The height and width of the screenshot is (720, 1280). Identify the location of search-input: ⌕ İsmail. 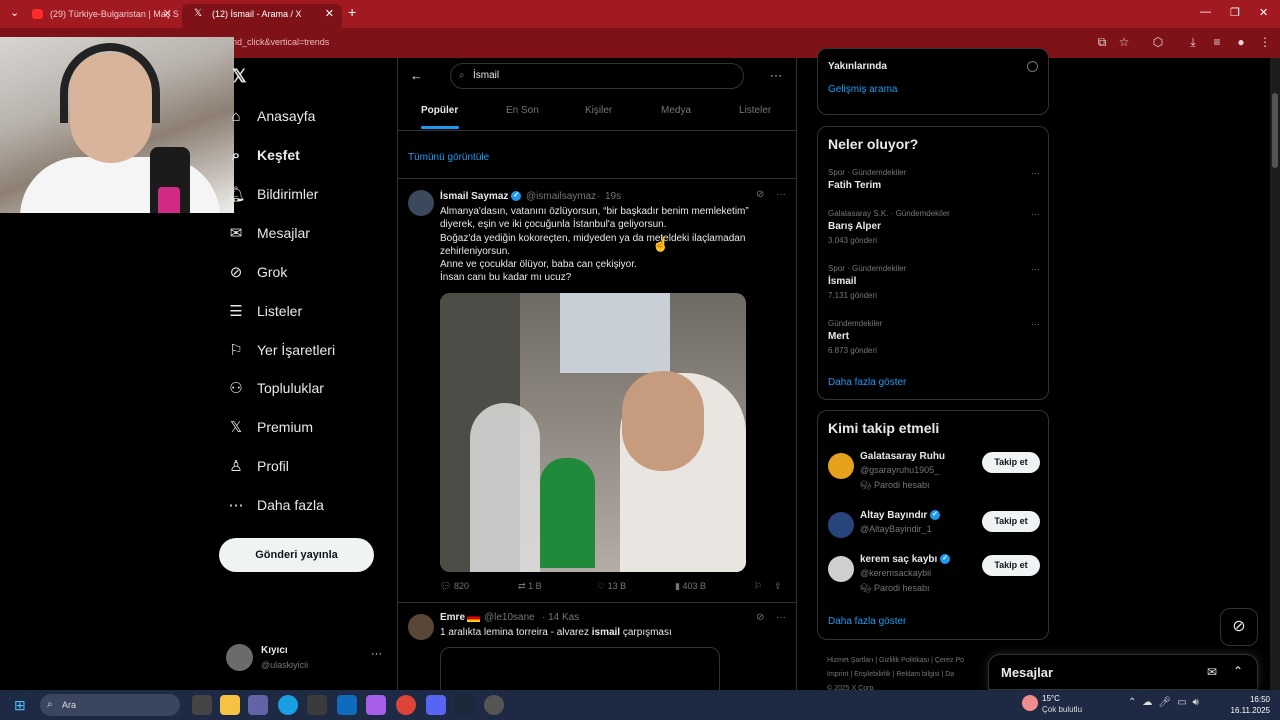
(597, 76).